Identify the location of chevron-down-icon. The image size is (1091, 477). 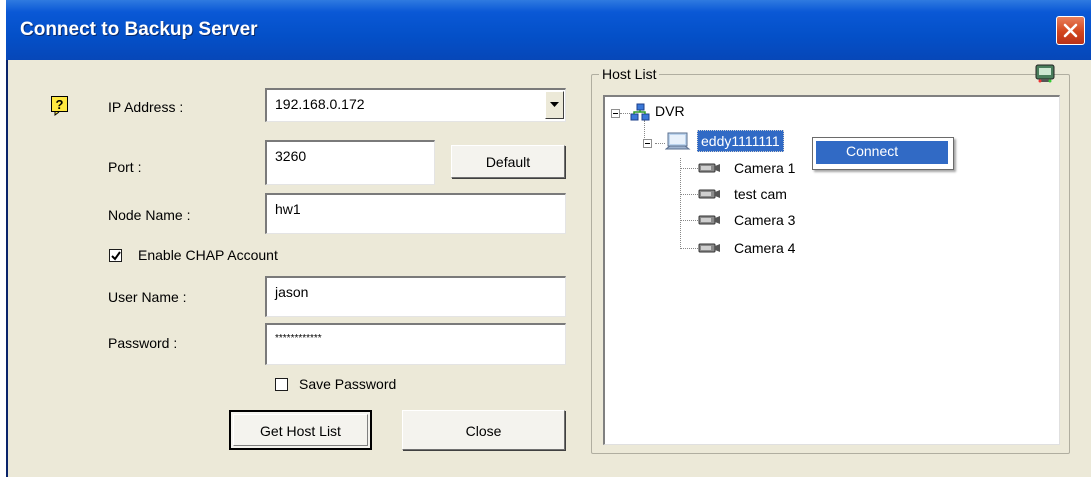
(554, 104).